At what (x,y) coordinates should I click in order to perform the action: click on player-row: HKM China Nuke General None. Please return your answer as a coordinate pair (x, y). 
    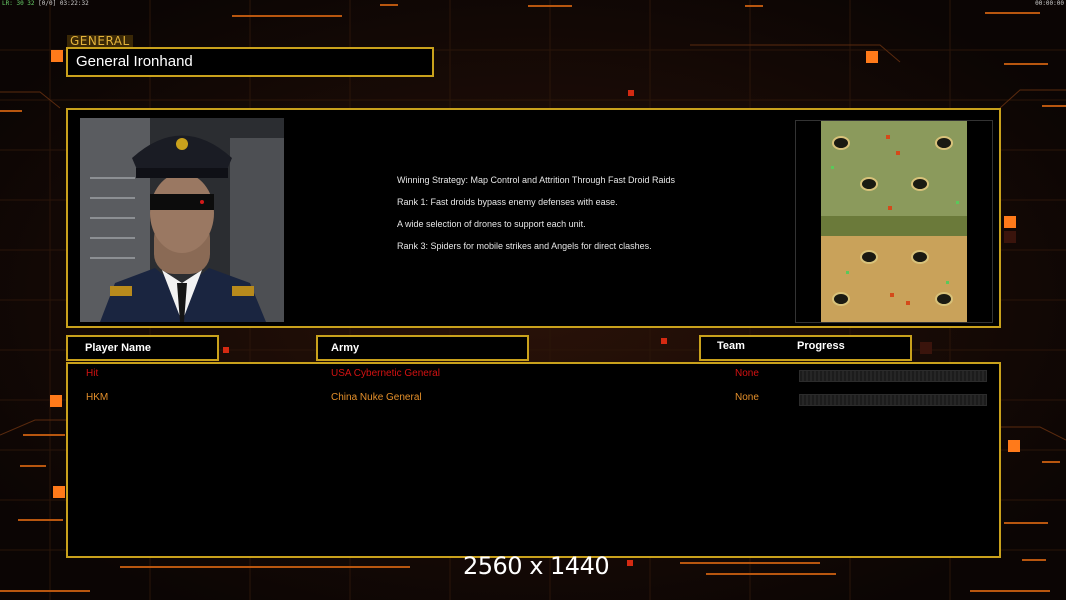
    Looking at the image, I should click on (533, 398).